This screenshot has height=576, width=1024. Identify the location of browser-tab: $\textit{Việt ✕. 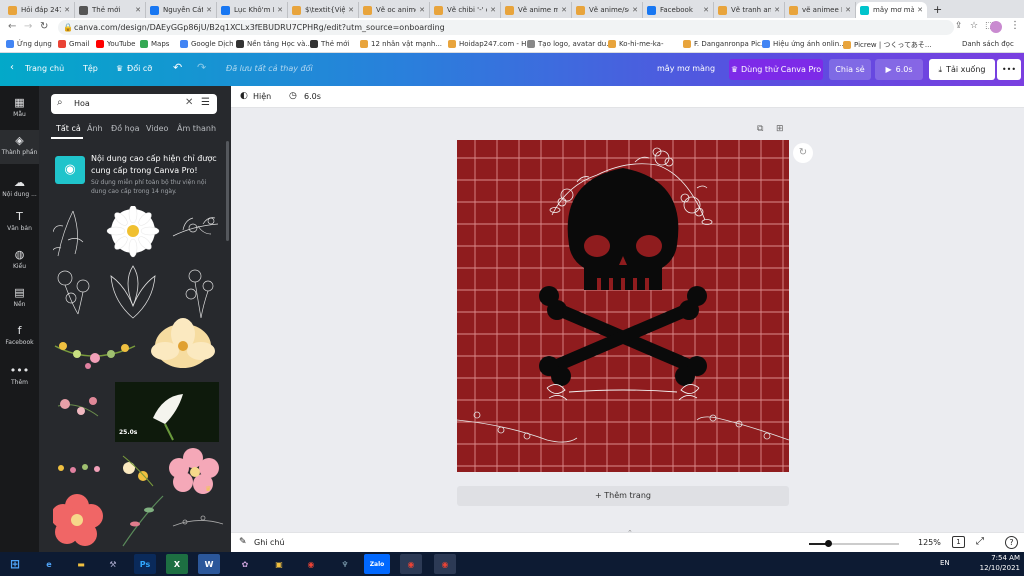
(323, 10).